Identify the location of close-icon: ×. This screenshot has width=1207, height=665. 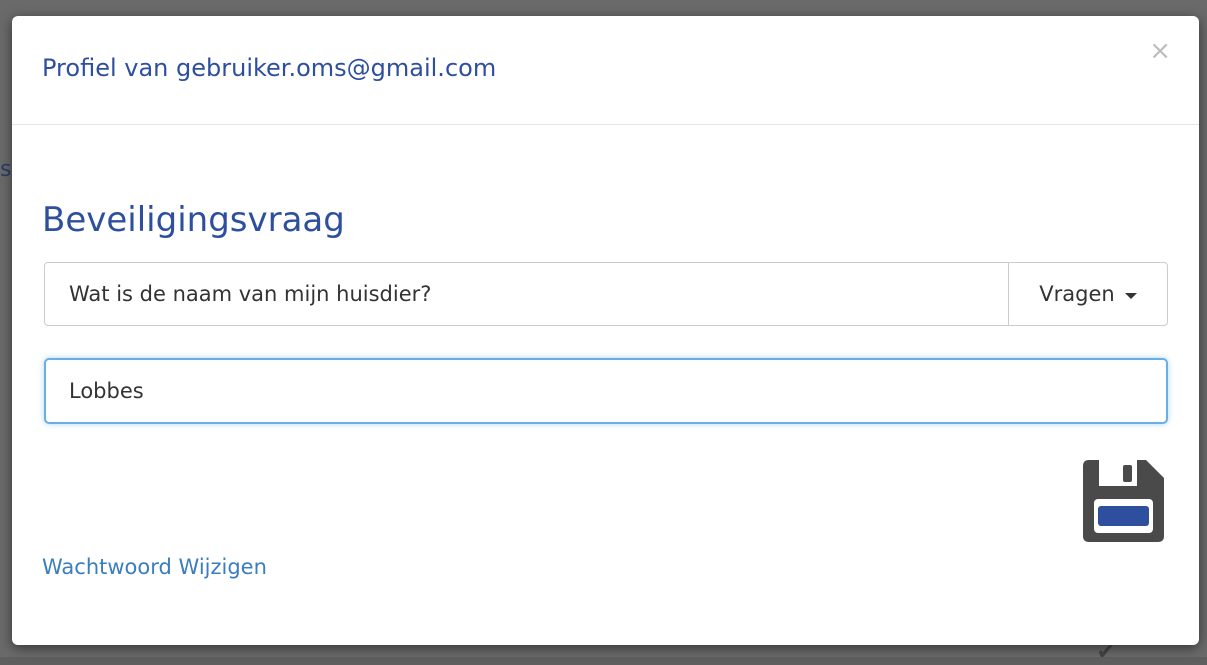
(1160, 51).